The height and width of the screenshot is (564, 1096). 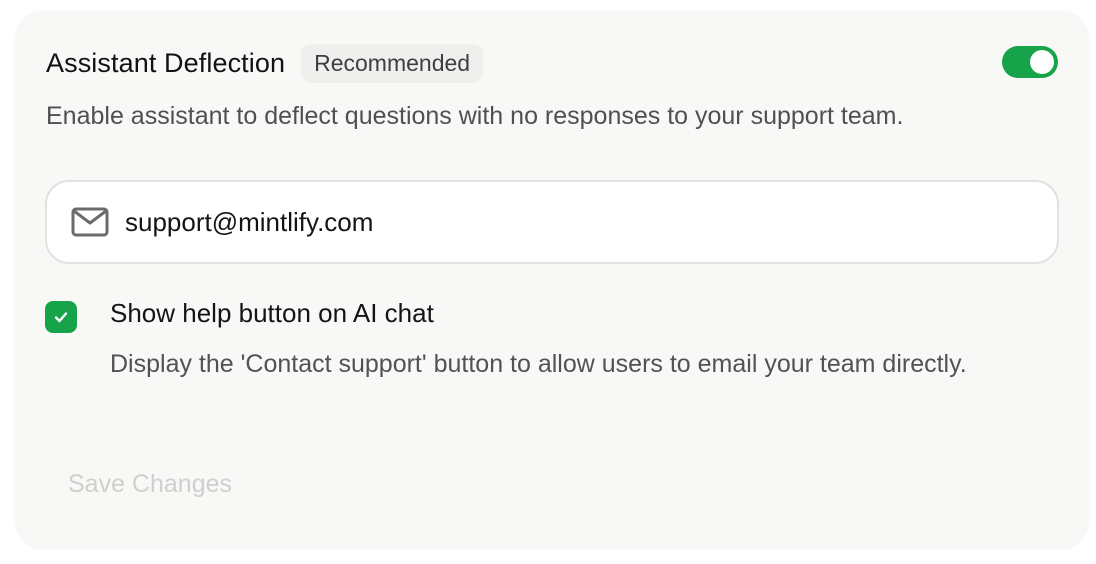 I want to click on deflection-toggle, so click(x=1030, y=62).